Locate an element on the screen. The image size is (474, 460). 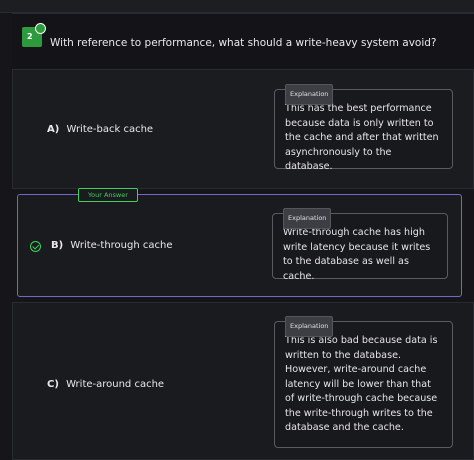
correct-check-icon is located at coordinates (35, 246).